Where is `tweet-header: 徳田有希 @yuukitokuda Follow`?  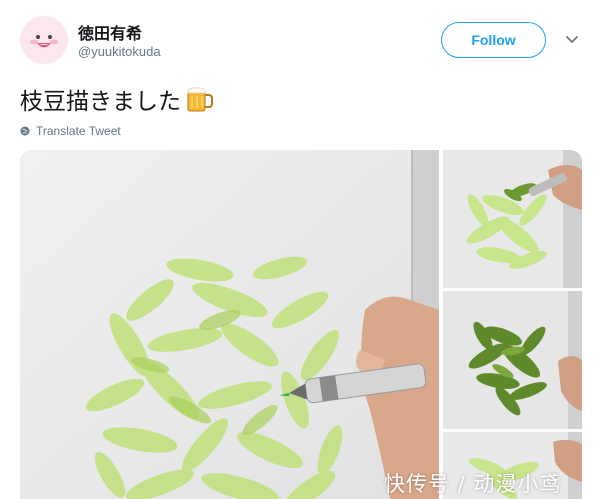 tweet-header: 徳田有希 @yuukitokuda Follow is located at coordinates (306, 44).